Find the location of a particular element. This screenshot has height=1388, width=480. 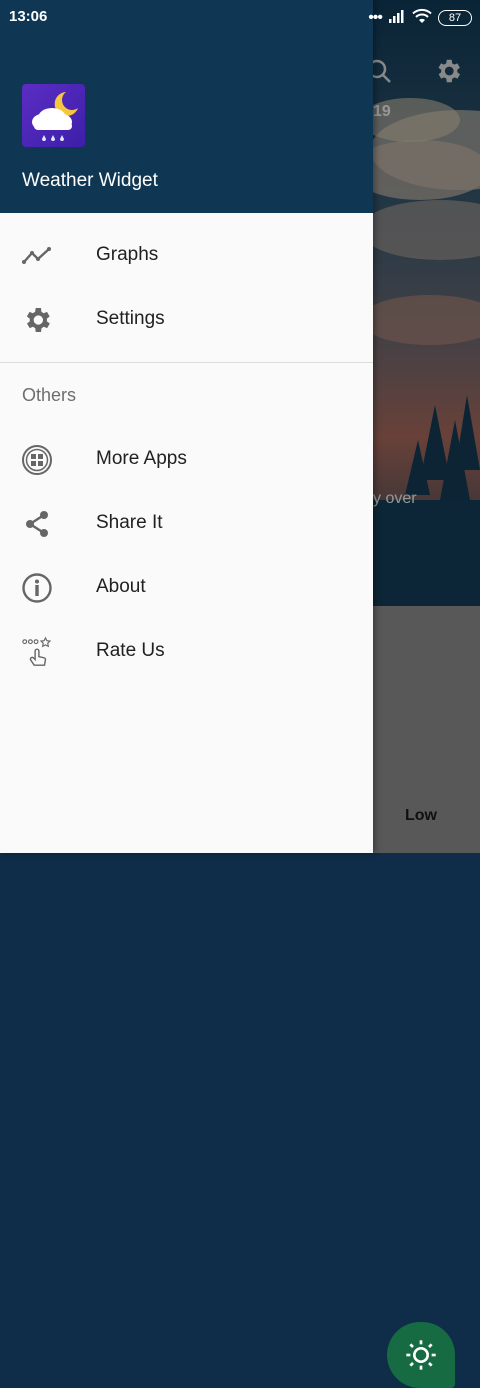

menu-item-settings: Settings is located at coordinates (186, 320).